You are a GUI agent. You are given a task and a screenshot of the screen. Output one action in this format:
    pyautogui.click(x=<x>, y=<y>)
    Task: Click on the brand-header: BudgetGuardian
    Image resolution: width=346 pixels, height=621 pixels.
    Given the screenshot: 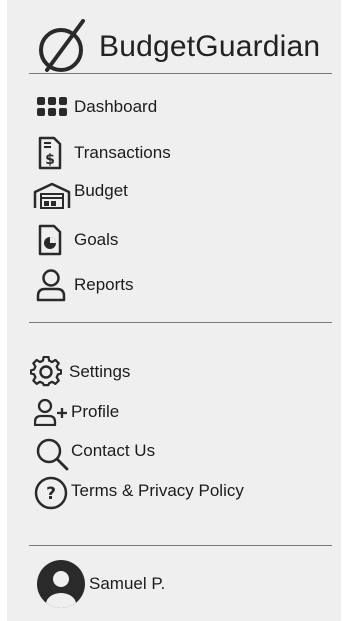 What is the action you would take?
    pyautogui.click(x=176, y=47)
    